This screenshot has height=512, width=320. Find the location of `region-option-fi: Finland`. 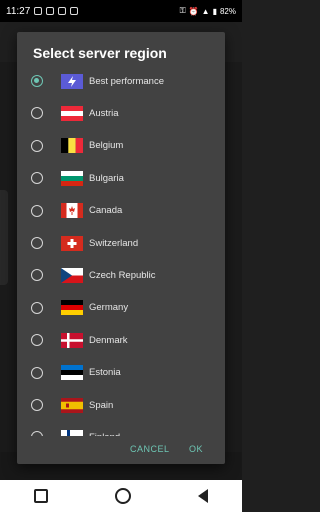

region-option-fi: Finland is located at coordinates (121, 428).